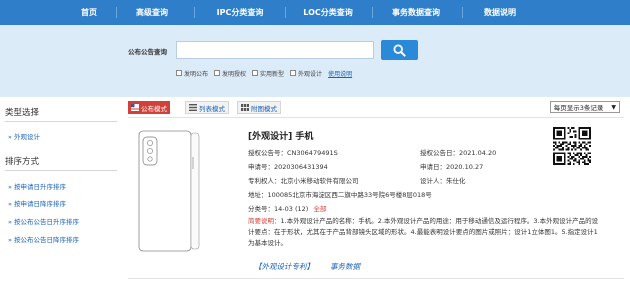 The width and height of the screenshot is (630, 282). I want to click on filter-label: 外观设计, so click(310, 74).